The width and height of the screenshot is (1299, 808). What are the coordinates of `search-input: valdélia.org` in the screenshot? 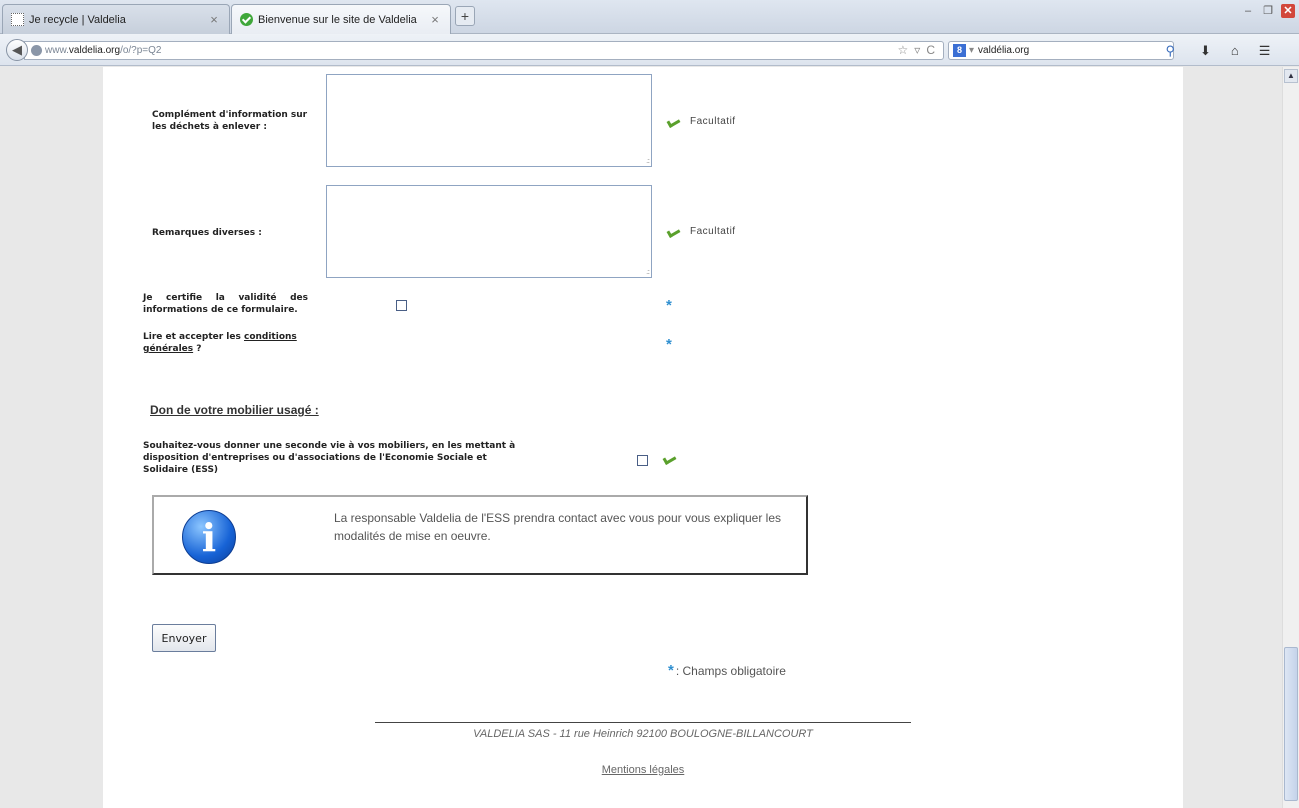 It's located at (1003, 50).